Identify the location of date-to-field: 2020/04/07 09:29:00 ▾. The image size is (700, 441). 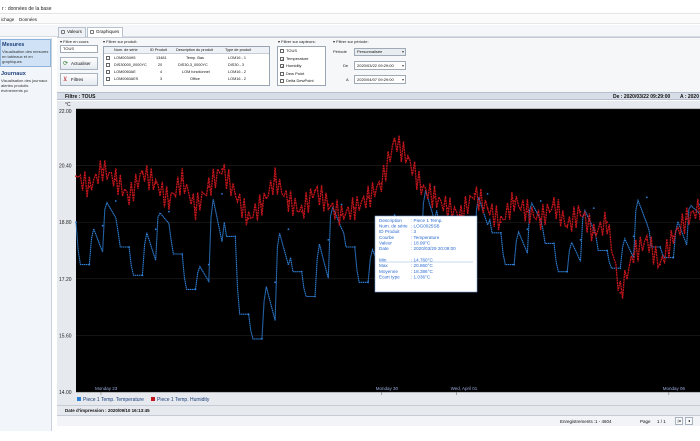
(380, 79).